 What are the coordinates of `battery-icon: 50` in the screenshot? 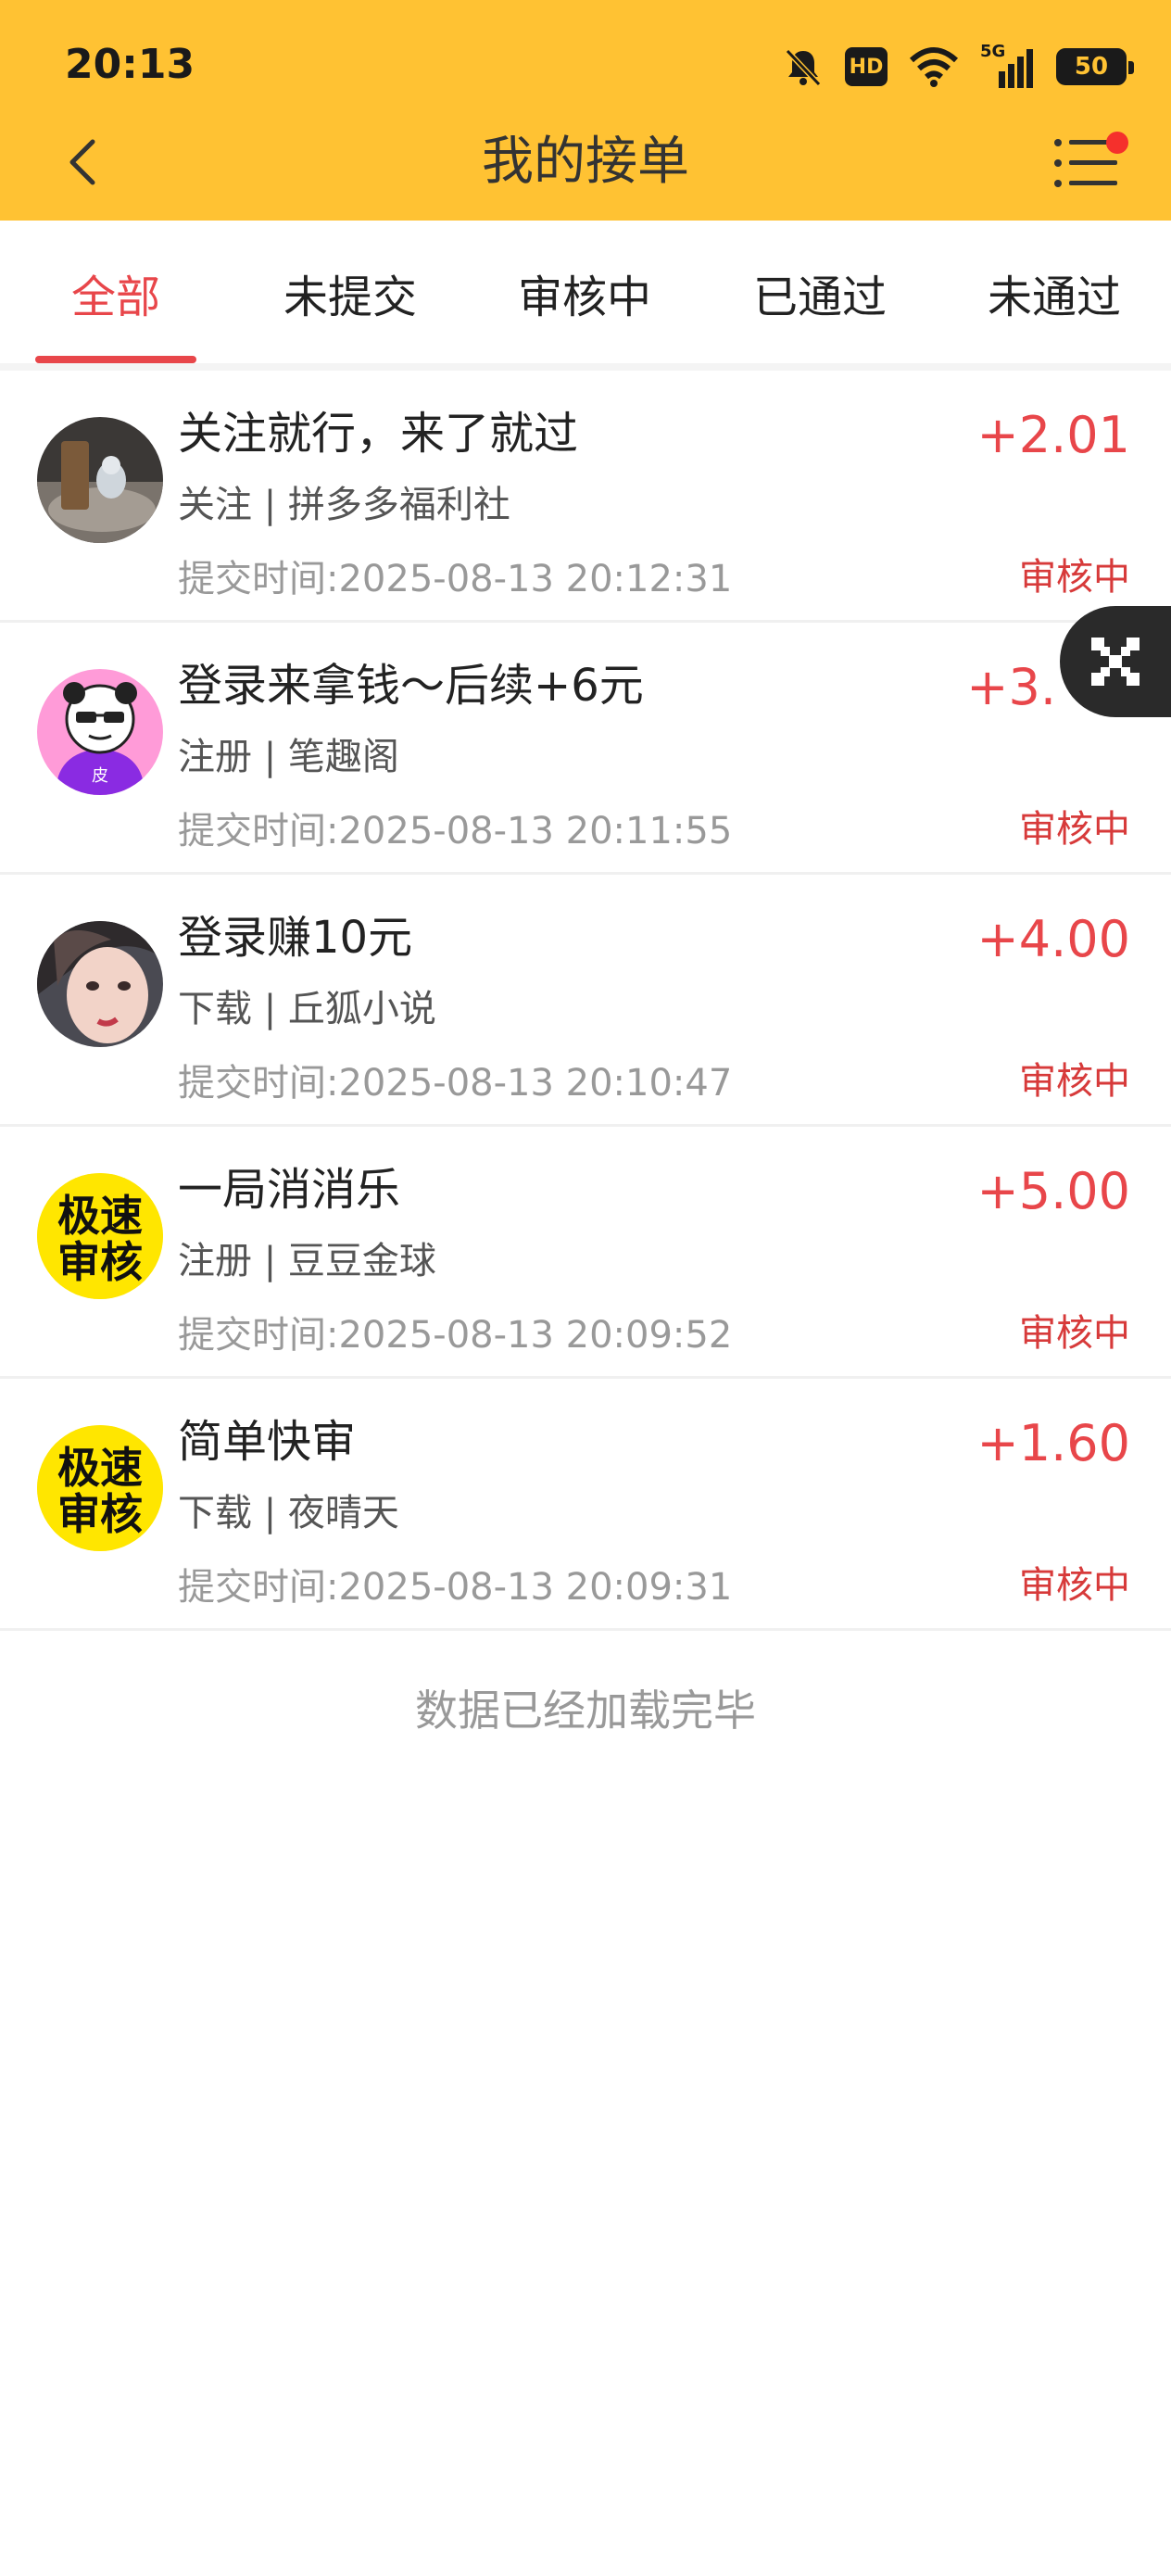 It's located at (1095, 66).